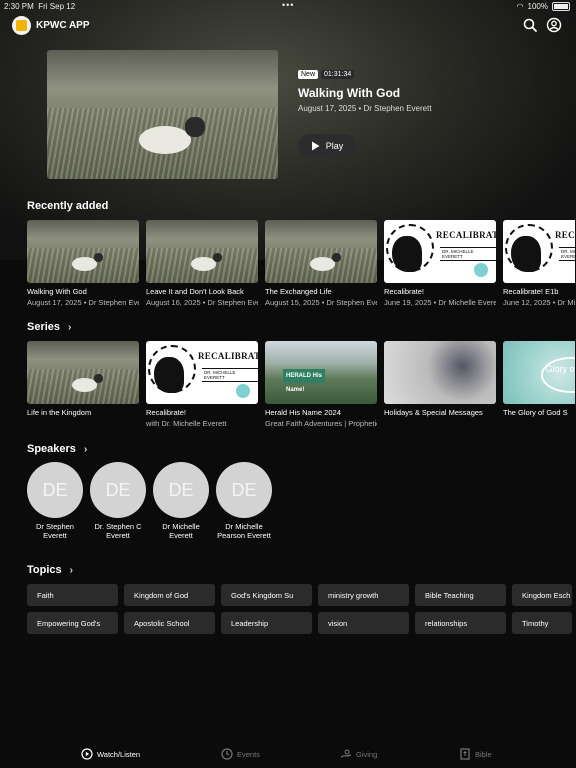  I want to click on hero-thumbnail, so click(162, 114).